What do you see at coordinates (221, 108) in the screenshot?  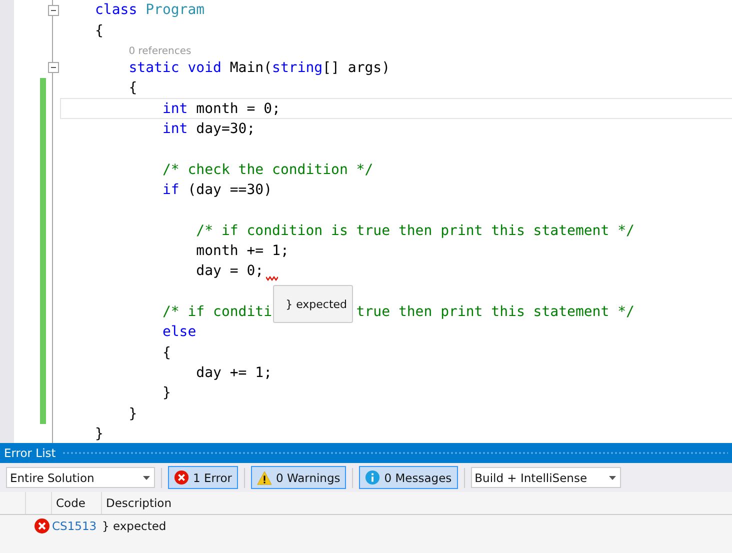 I see `code-line: int month = 0;` at bounding box center [221, 108].